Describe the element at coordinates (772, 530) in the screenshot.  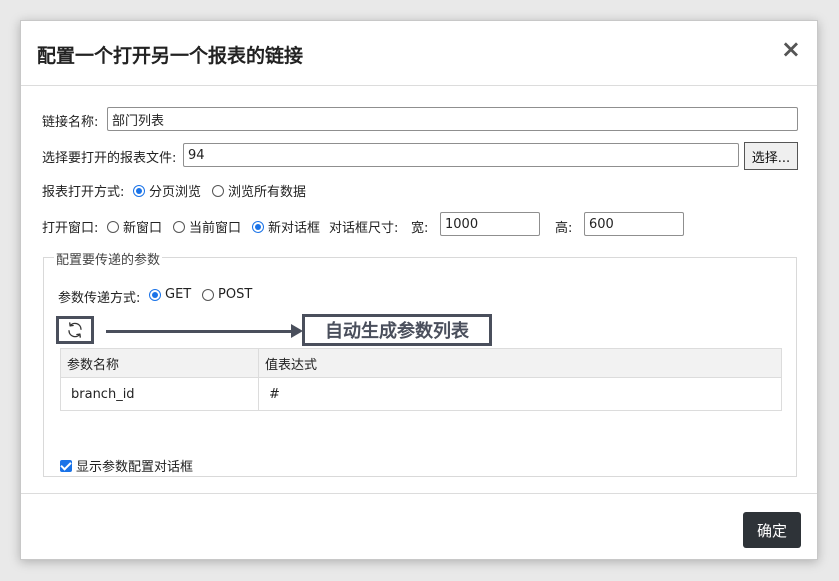
I see `ok-button: 确定` at that location.